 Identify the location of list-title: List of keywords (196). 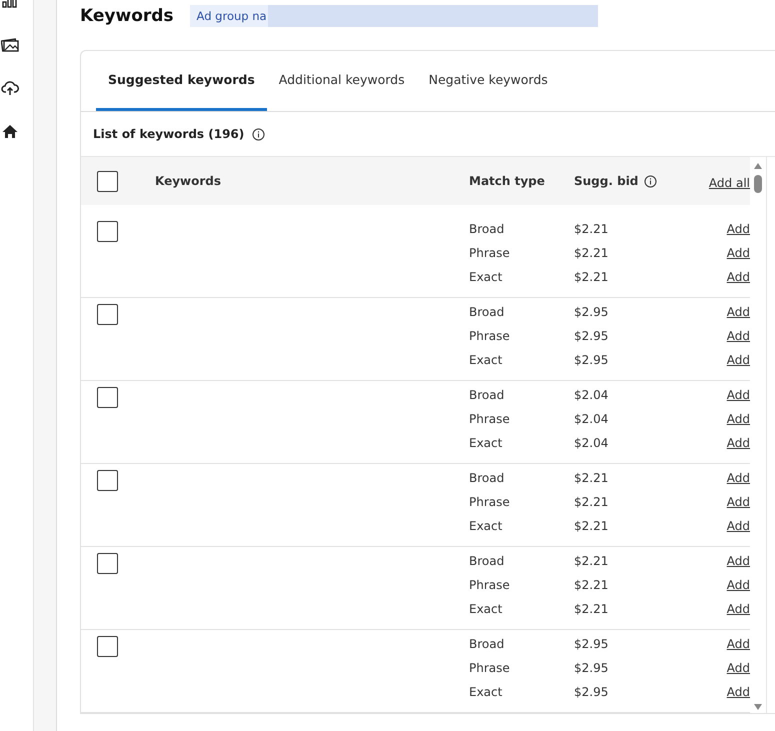
(168, 134).